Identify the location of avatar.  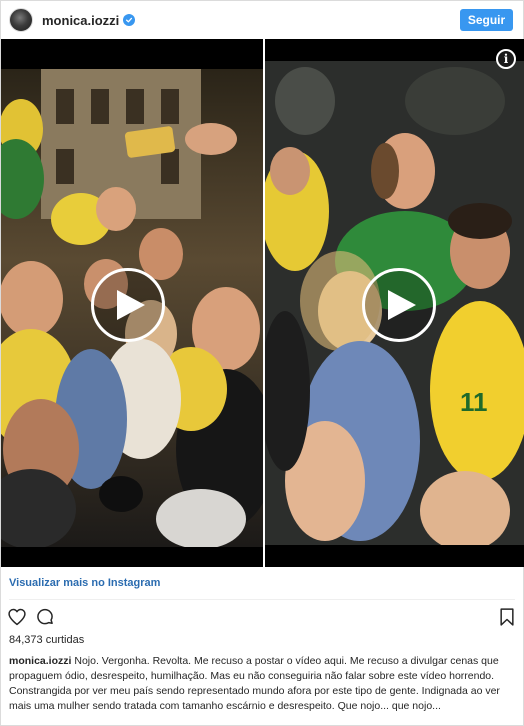
(21, 20).